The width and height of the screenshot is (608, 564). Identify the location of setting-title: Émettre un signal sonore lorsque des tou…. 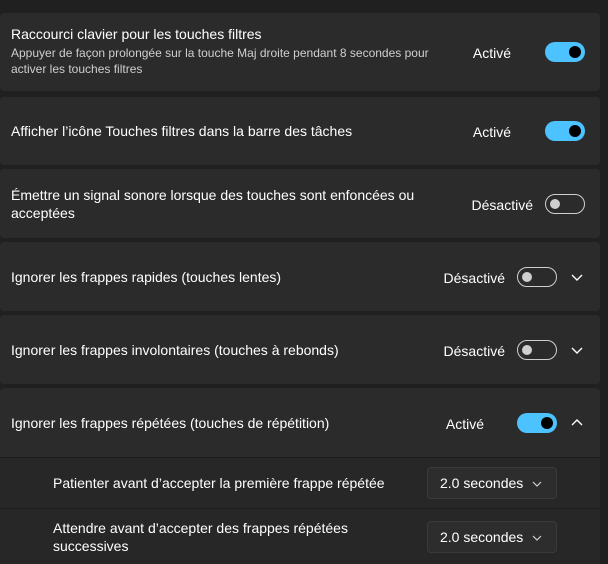
(213, 203).